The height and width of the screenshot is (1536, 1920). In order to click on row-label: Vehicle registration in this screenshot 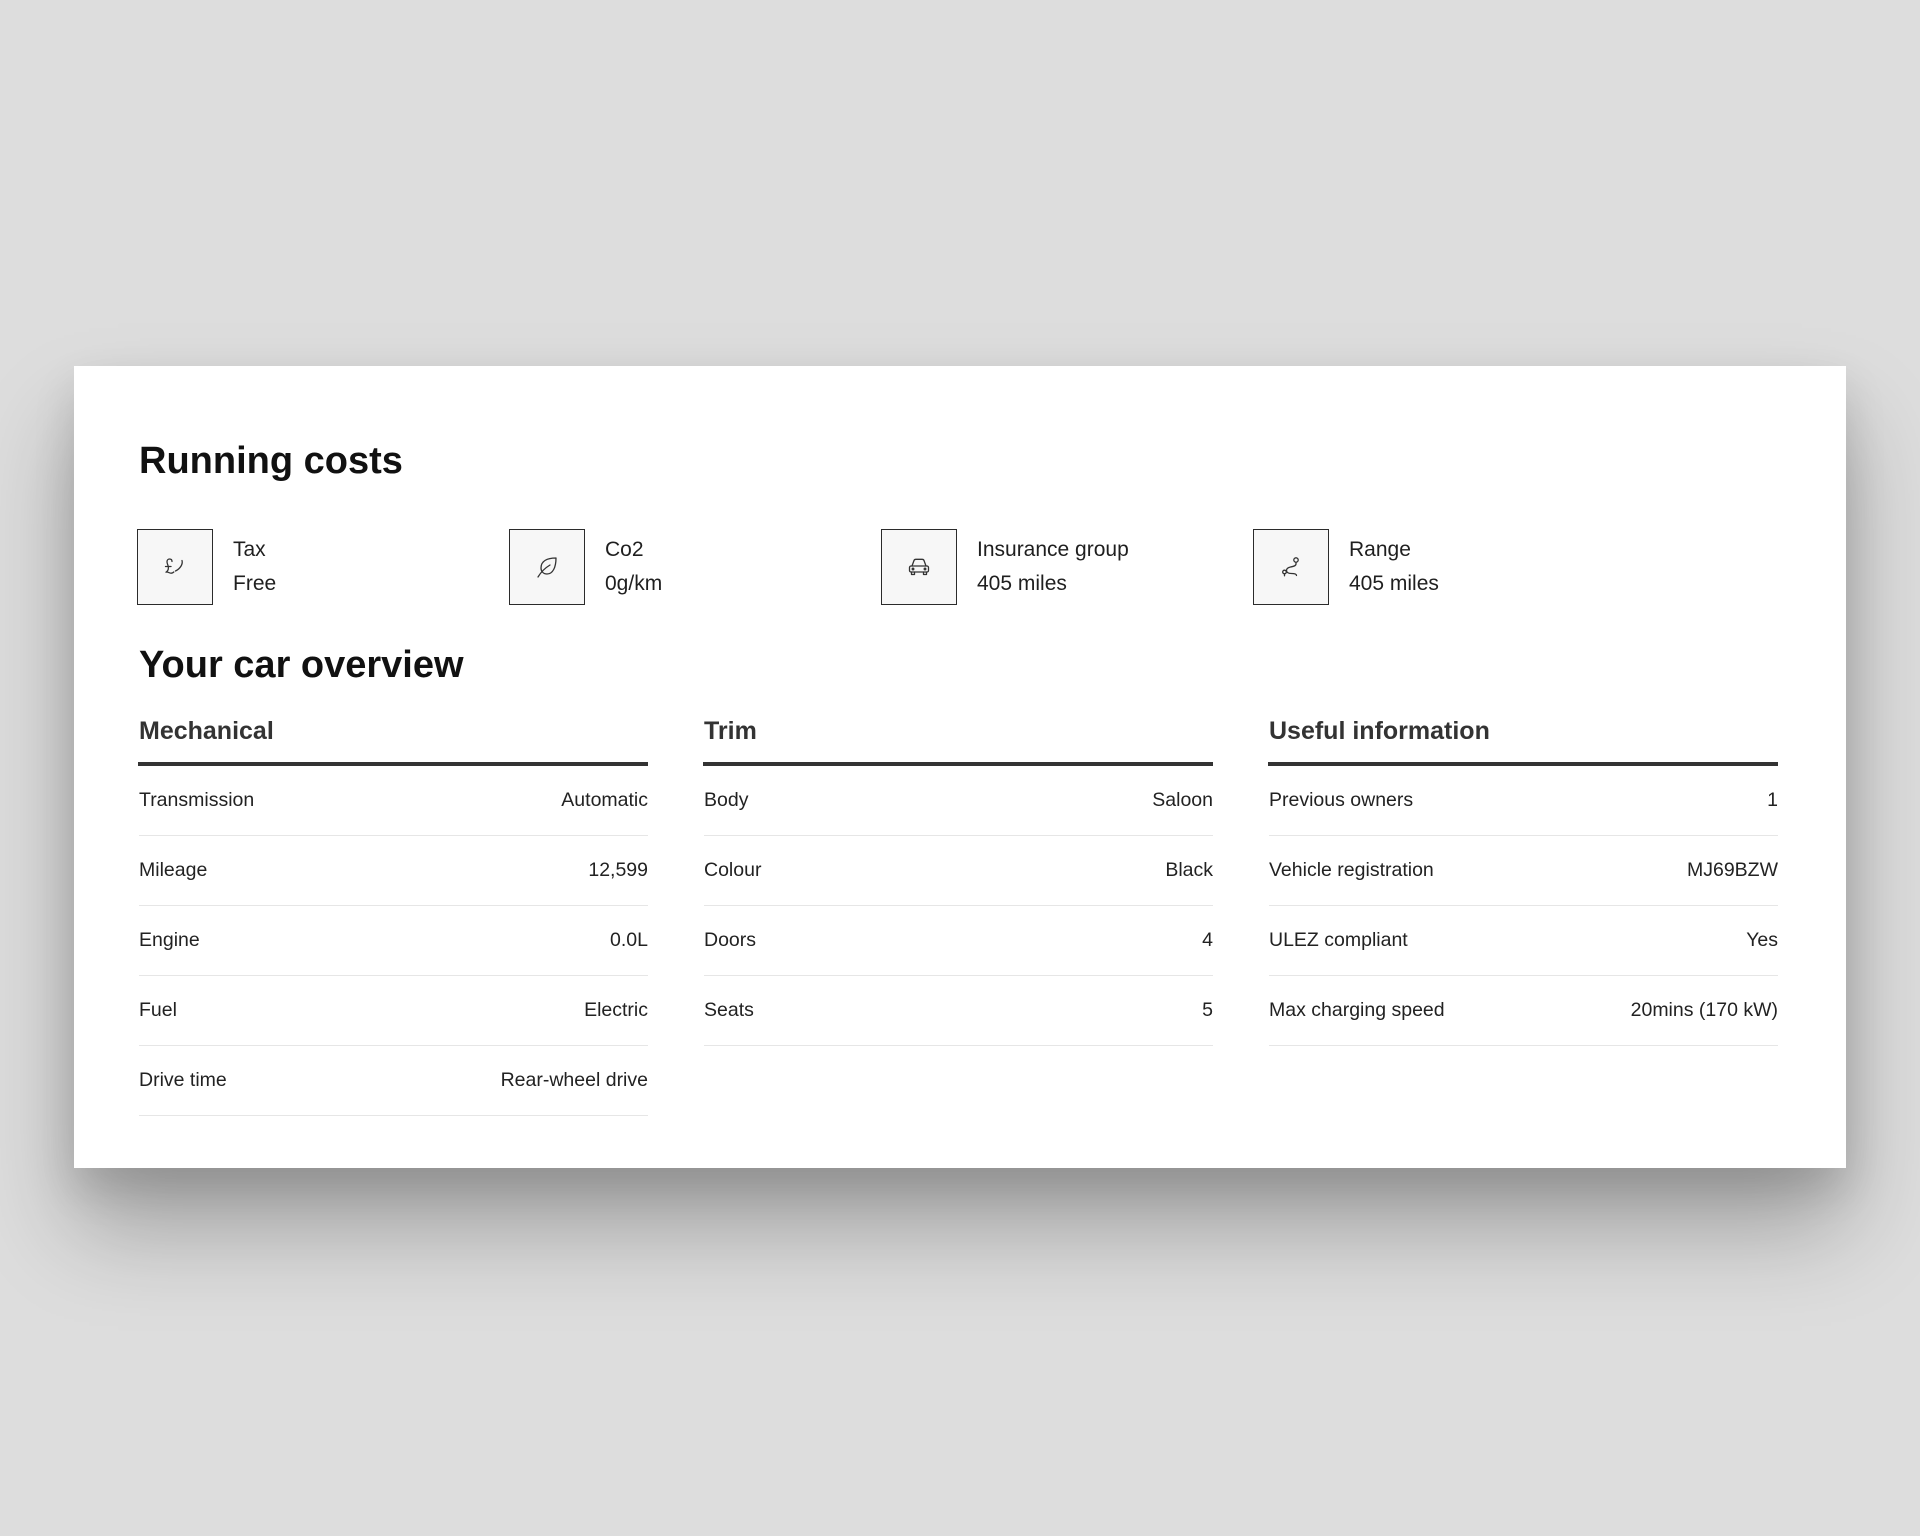, I will do `click(1351, 870)`.